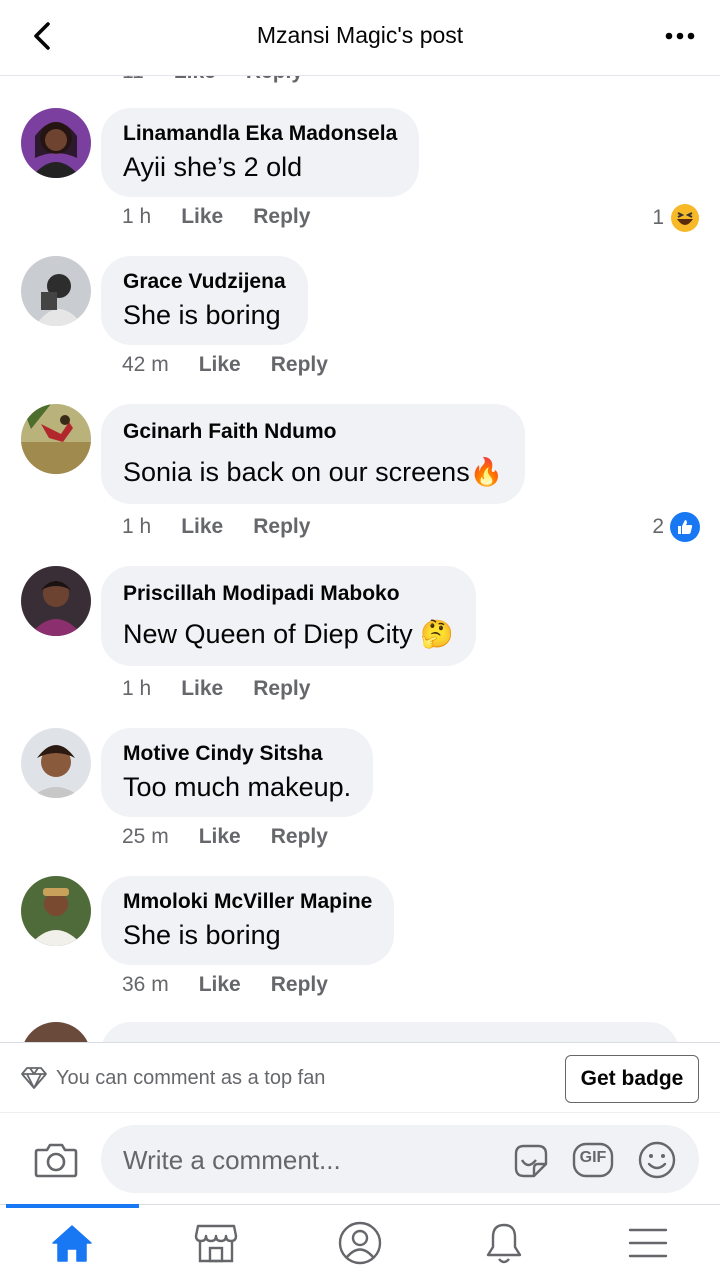 The height and width of the screenshot is (1280, 720). I want to click on comment-bubble: Mmoloki McViller Mapine She is boring, so click(248, 920).